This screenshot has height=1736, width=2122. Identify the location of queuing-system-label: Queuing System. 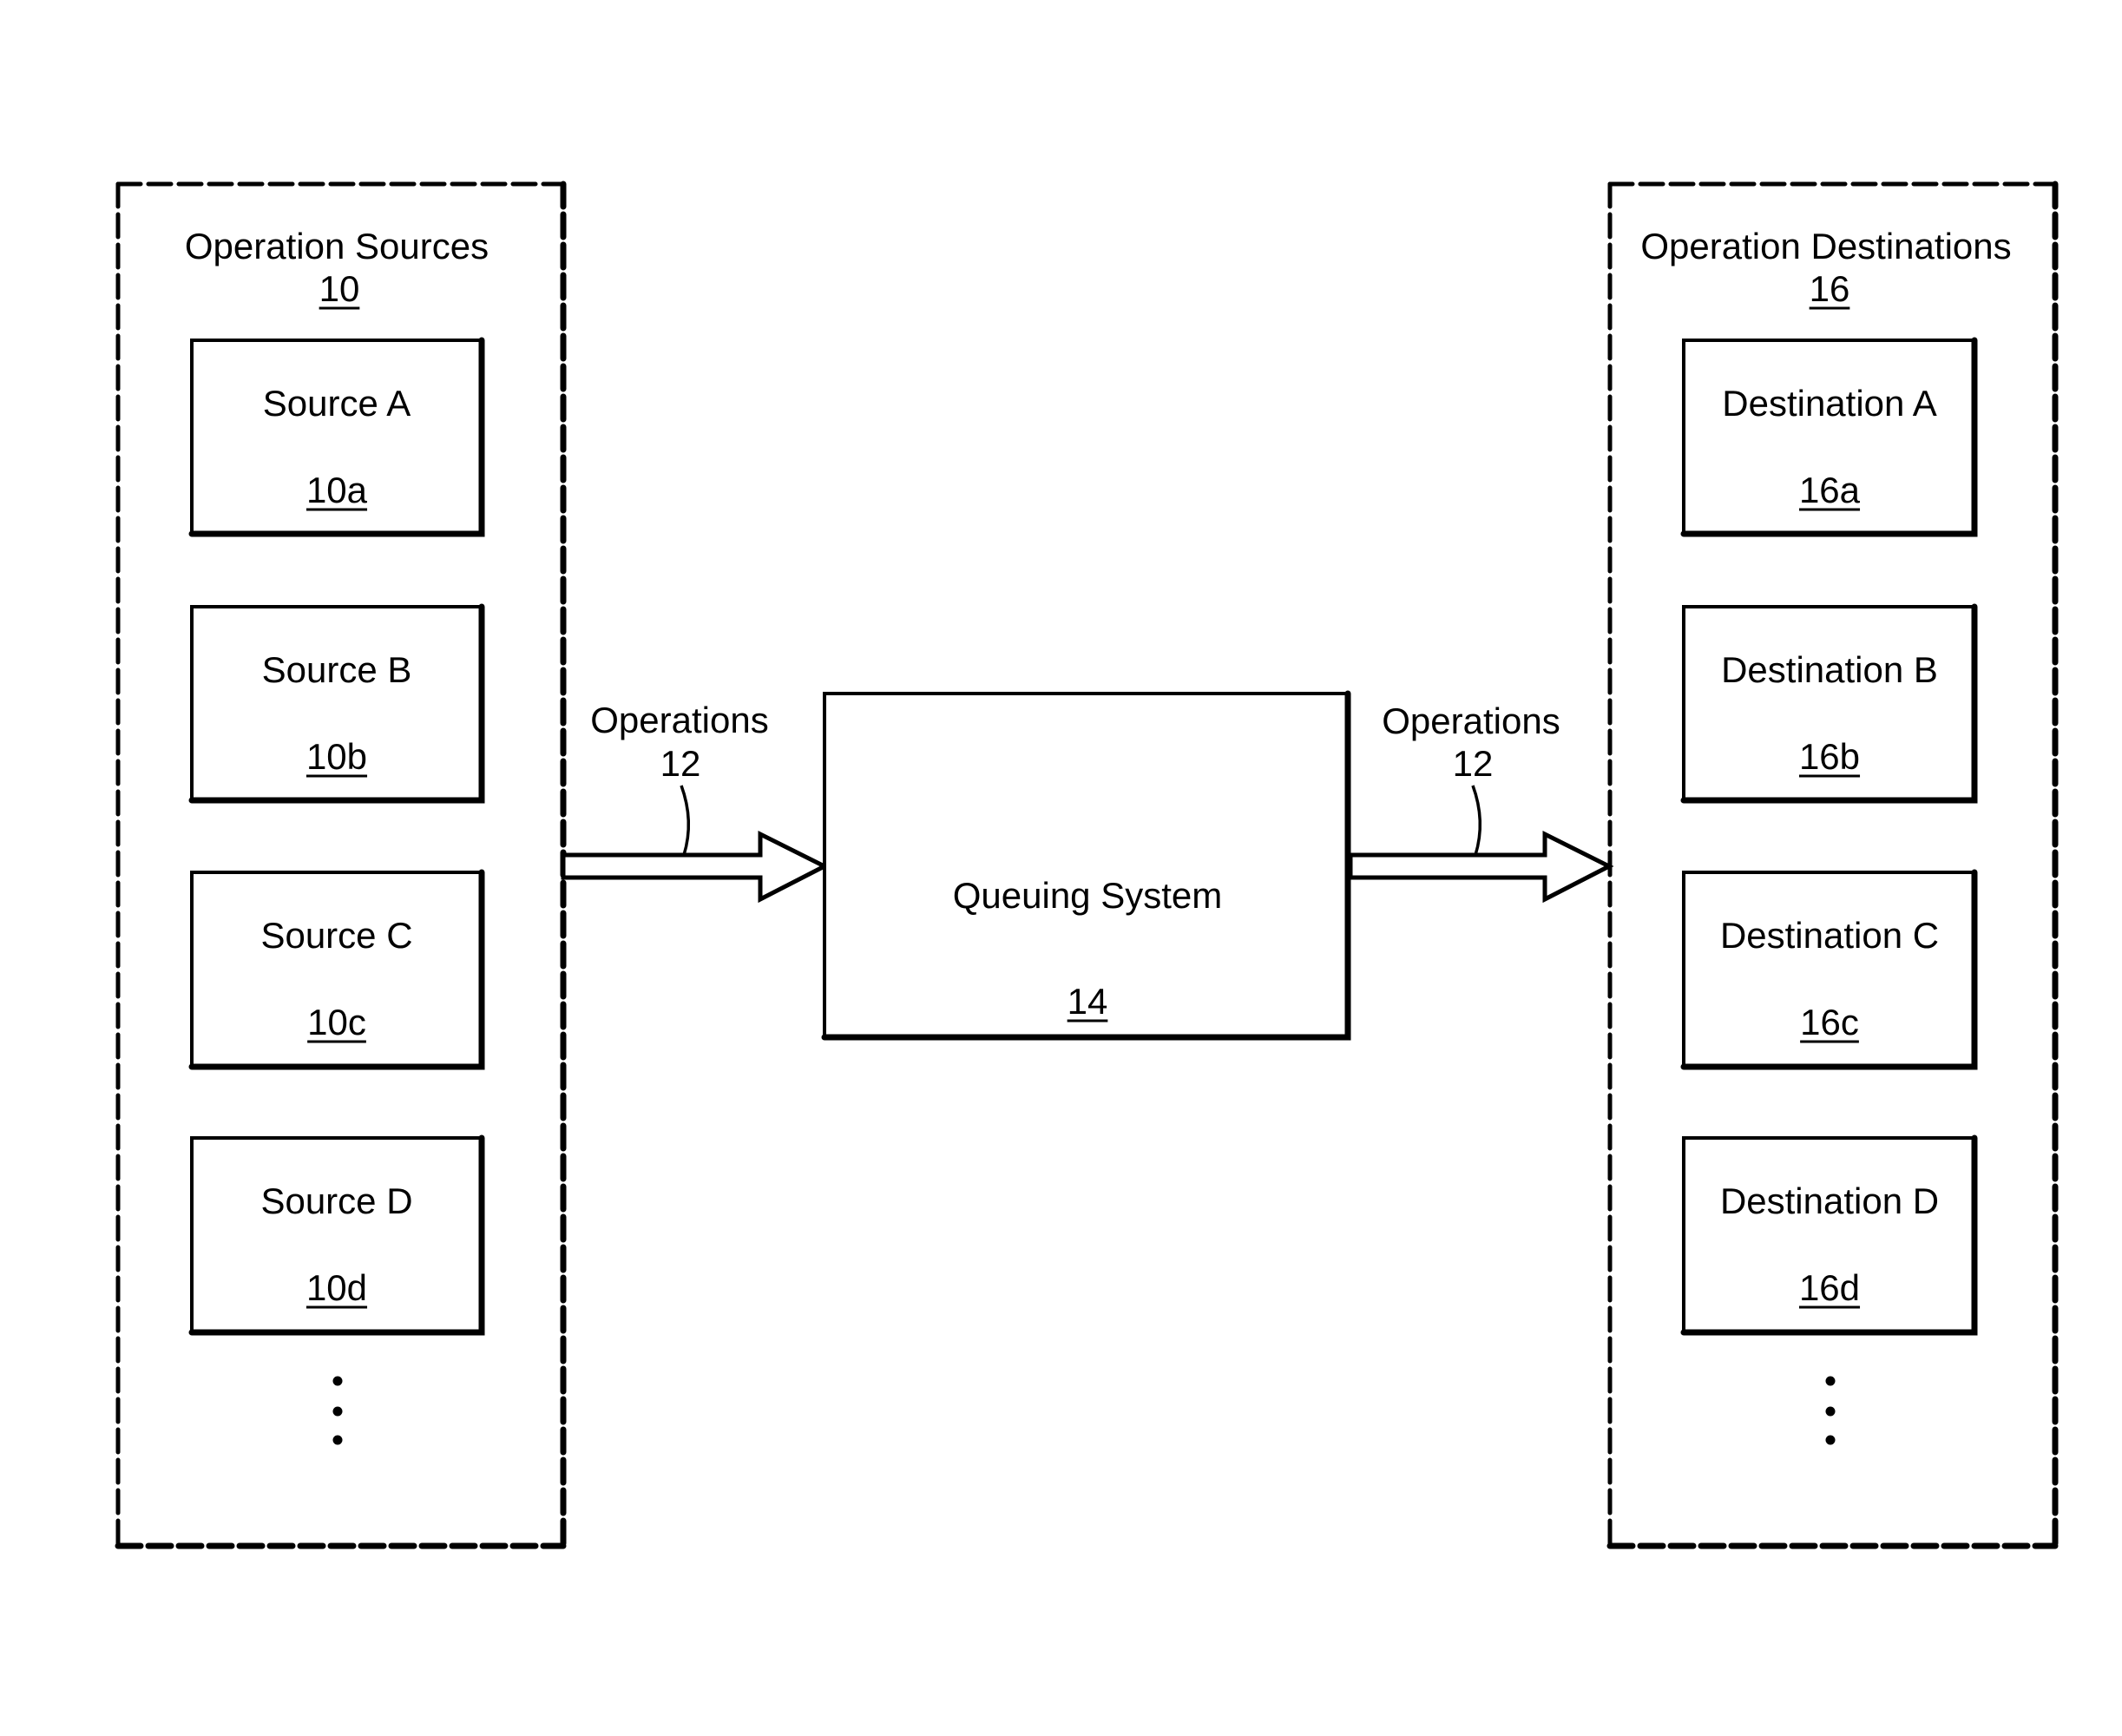
(1088, 895).